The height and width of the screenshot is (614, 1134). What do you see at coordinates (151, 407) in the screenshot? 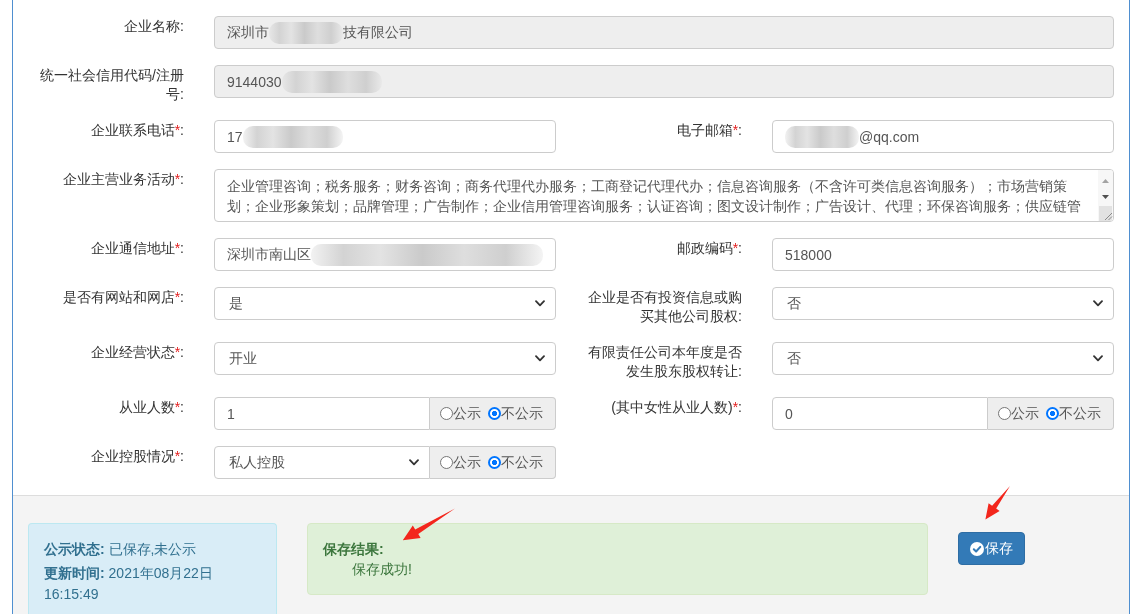
I see `field-label: 从业人数*:` at bounding box center [151, 407].